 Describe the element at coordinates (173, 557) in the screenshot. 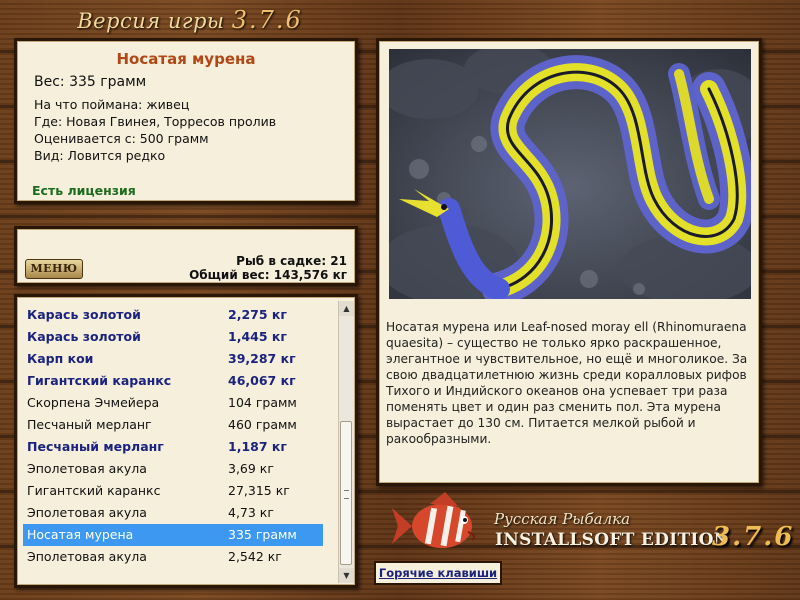

I see `catch-row: Эполетовая акула 2,542 кг` at that location.